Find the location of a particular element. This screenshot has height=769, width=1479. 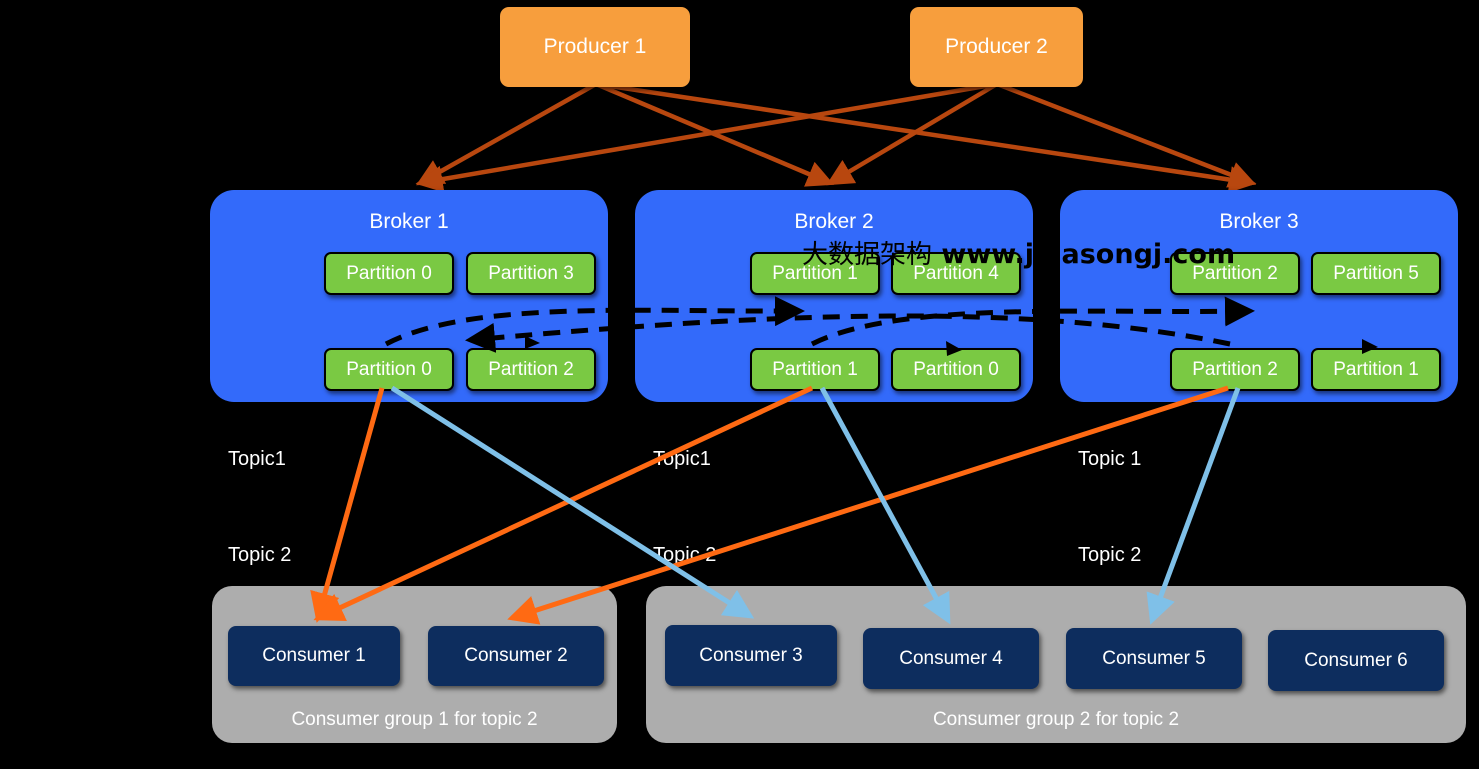

consumer-2: Consumer 2 is located at coordinates (516, 656).